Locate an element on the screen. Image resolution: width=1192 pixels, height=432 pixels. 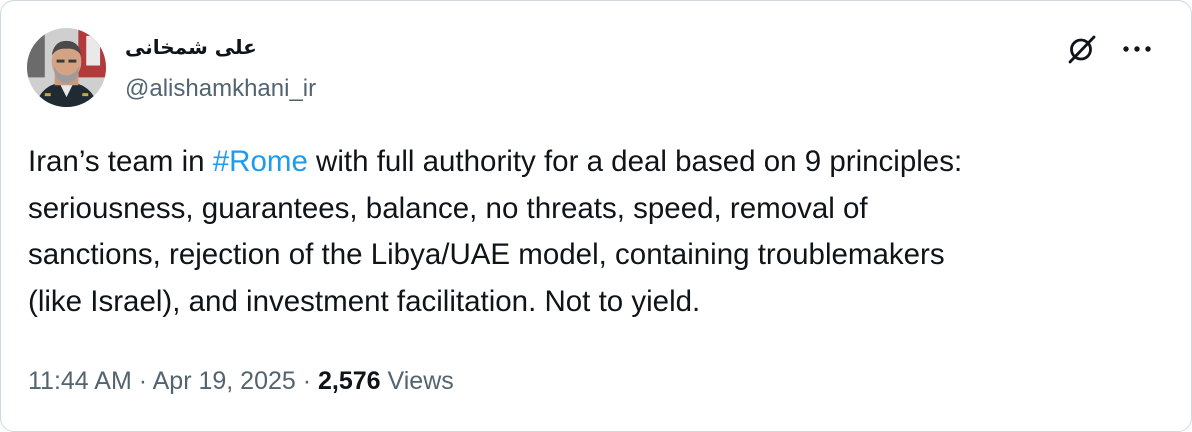
more-horizontal-icon is located at coordinates (1137, 49).